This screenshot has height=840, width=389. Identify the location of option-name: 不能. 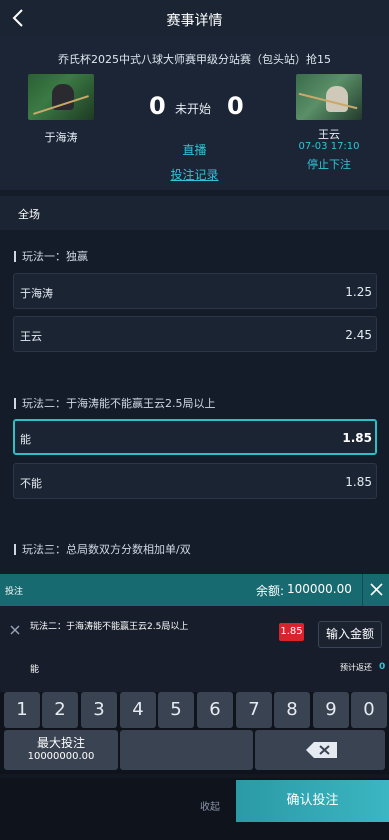
(31, 483).